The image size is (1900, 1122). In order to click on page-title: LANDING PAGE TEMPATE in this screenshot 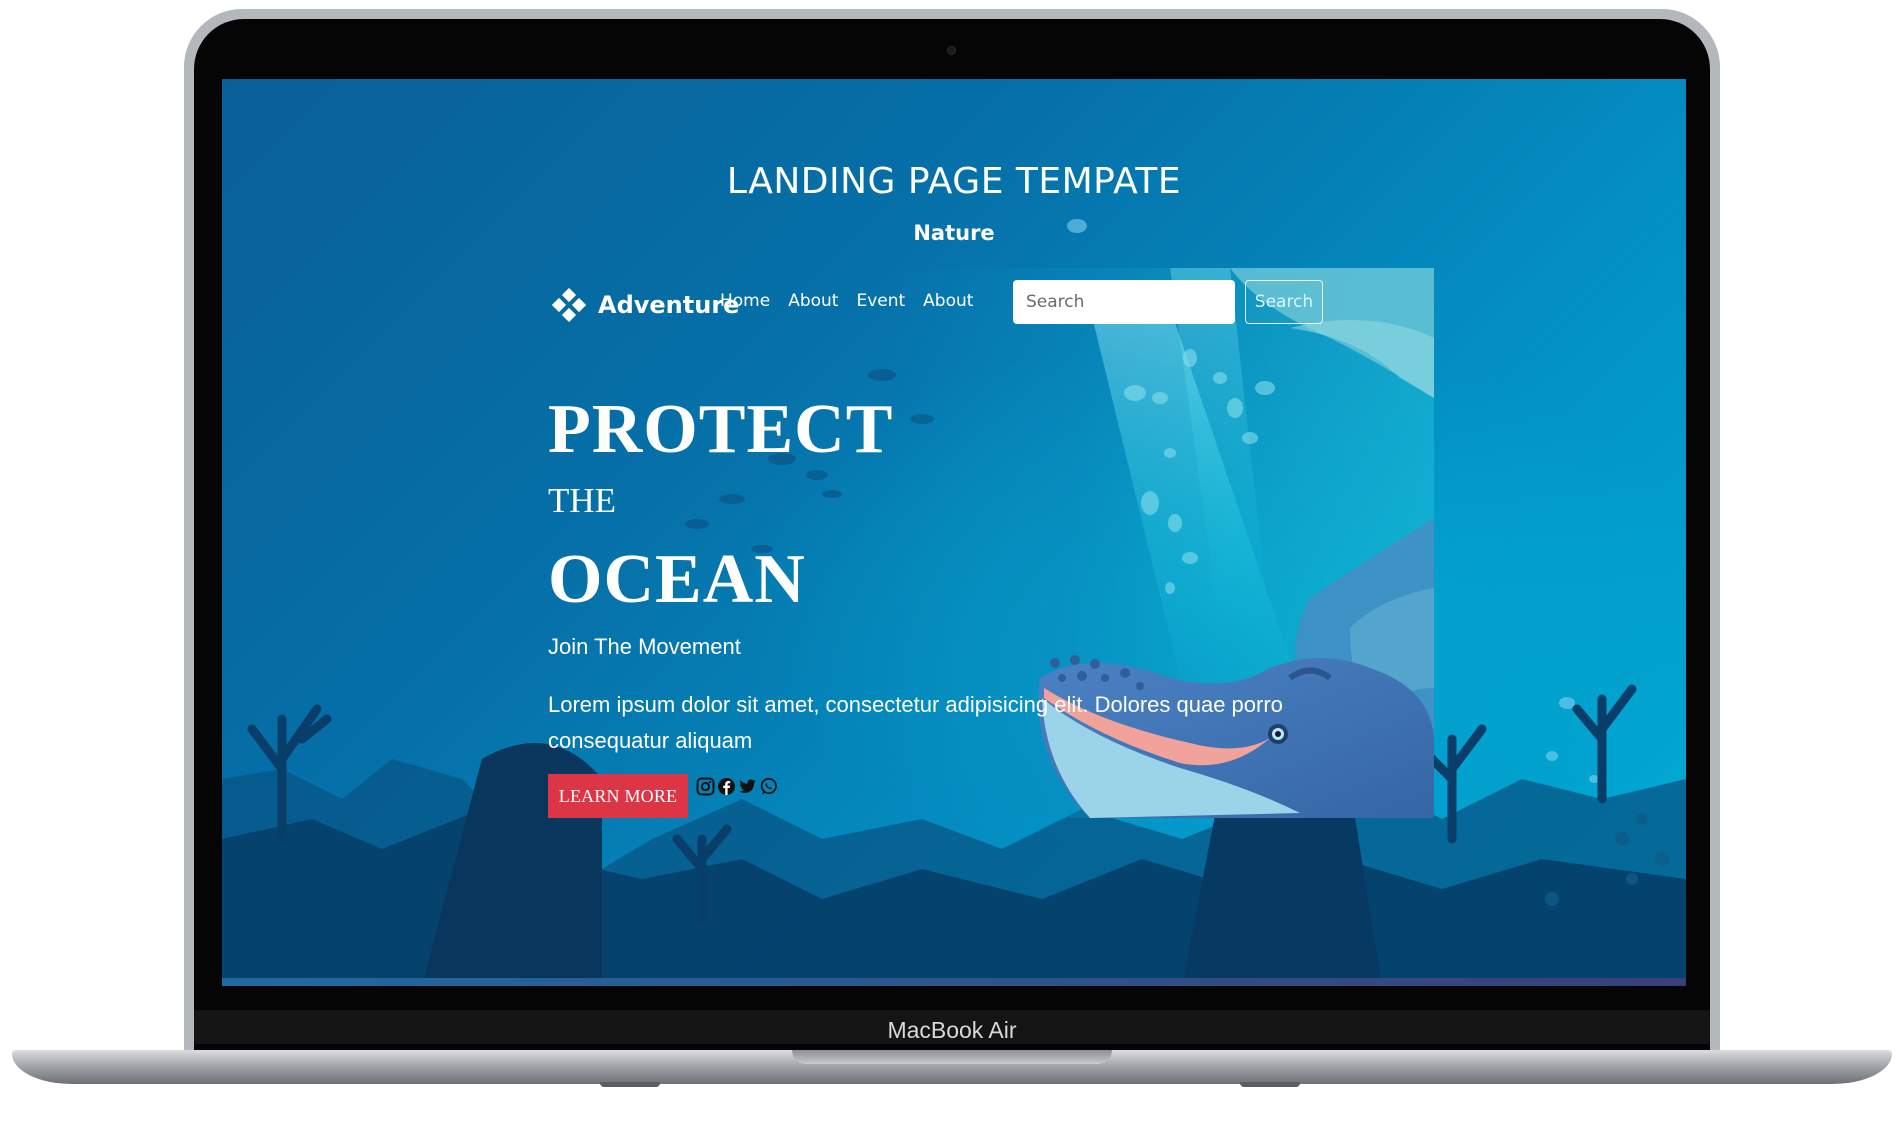, I will do `click(954, 181)`.